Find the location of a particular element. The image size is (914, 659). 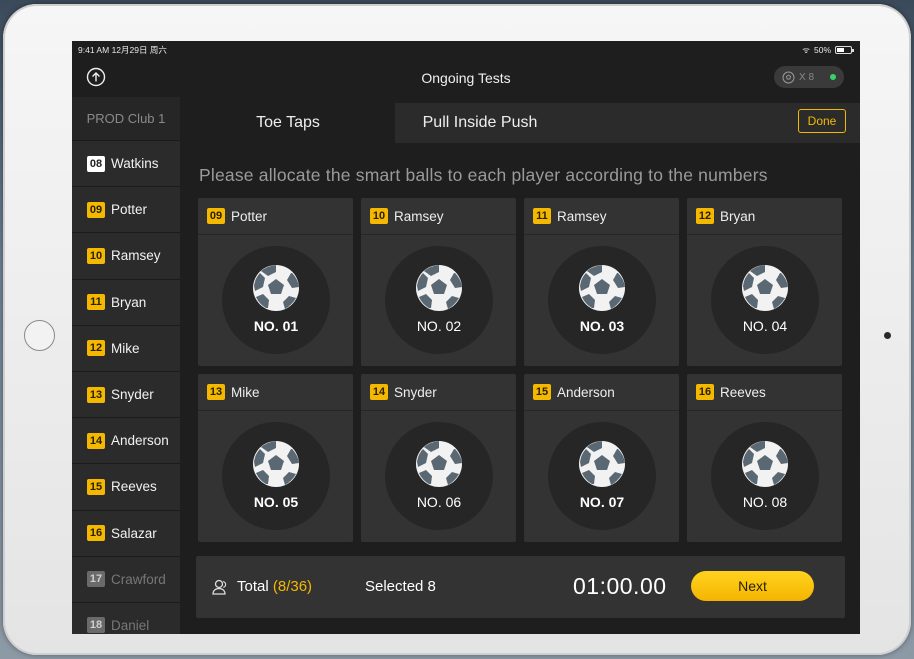

smart-ball-slot: NO. 03 is located at coordinates (602, 300).